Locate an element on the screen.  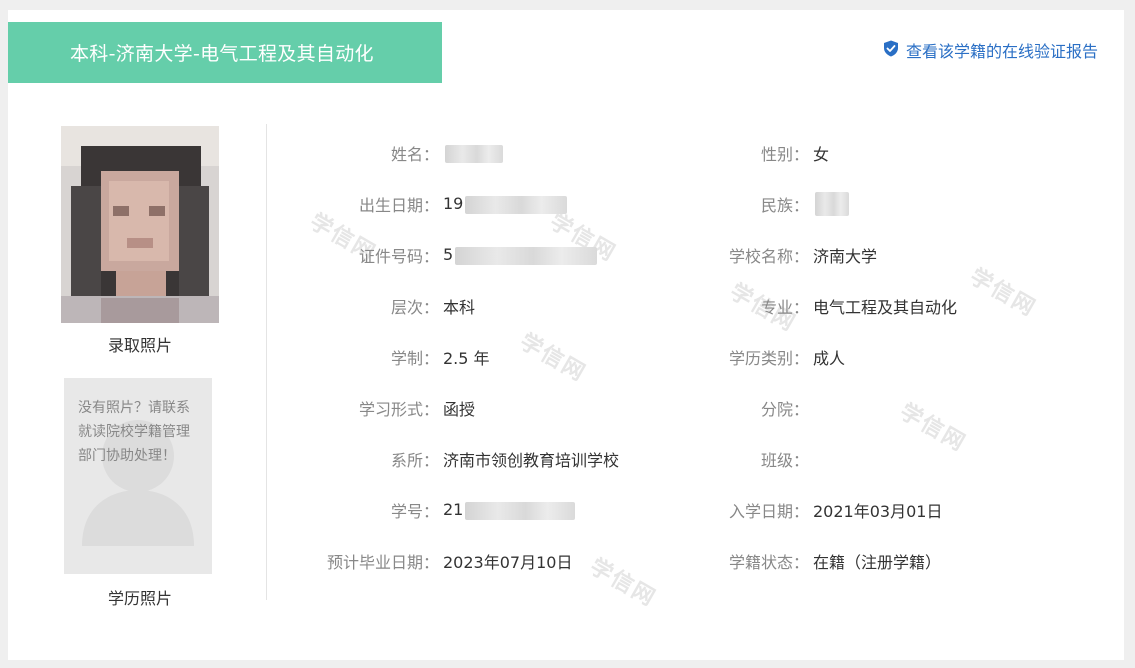
shield-check-icon is located at coordinates (894, 50).